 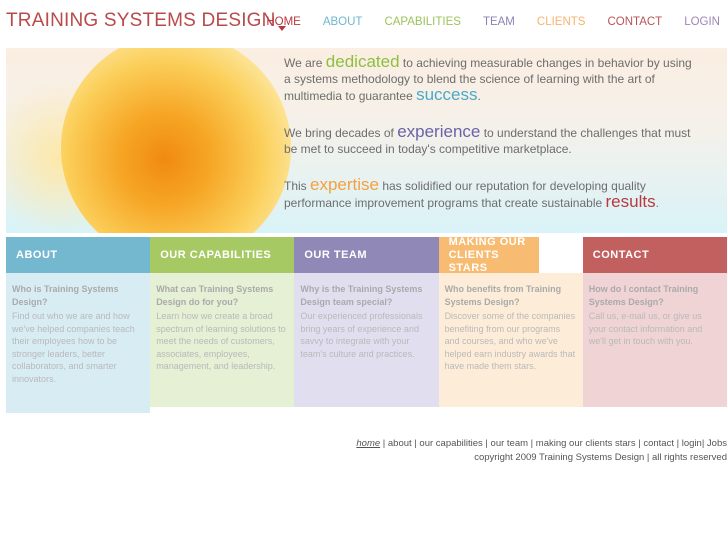 I want to click on footer-link-about: about, so click(x=400, y=443).